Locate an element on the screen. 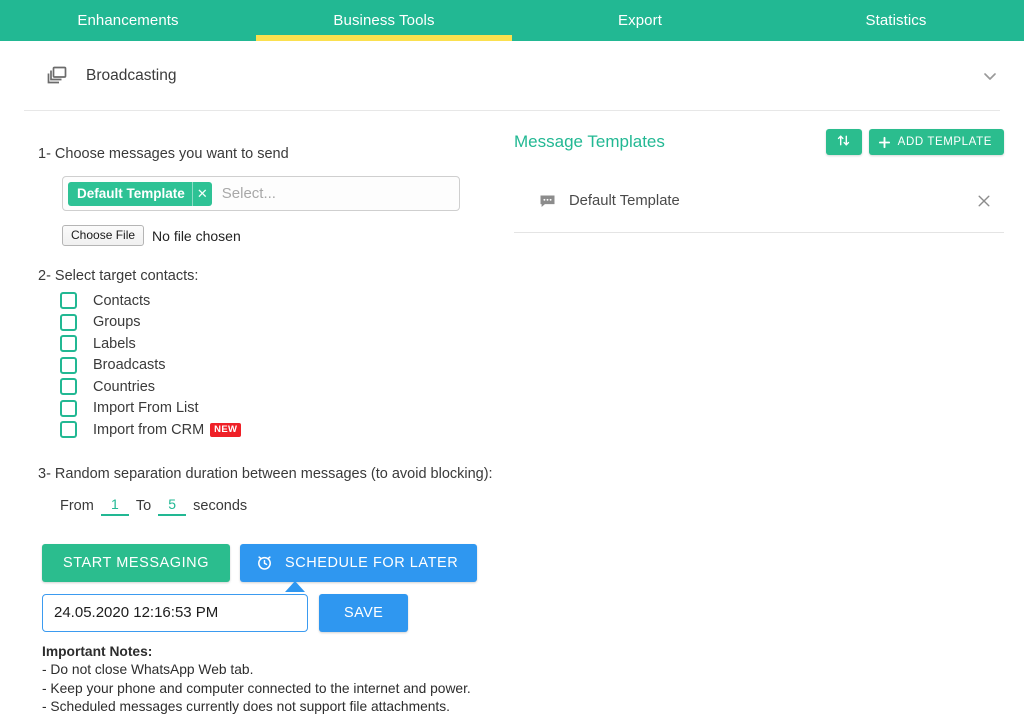  tab-enhancements: Enhancements is located at coordinates (128, 20).